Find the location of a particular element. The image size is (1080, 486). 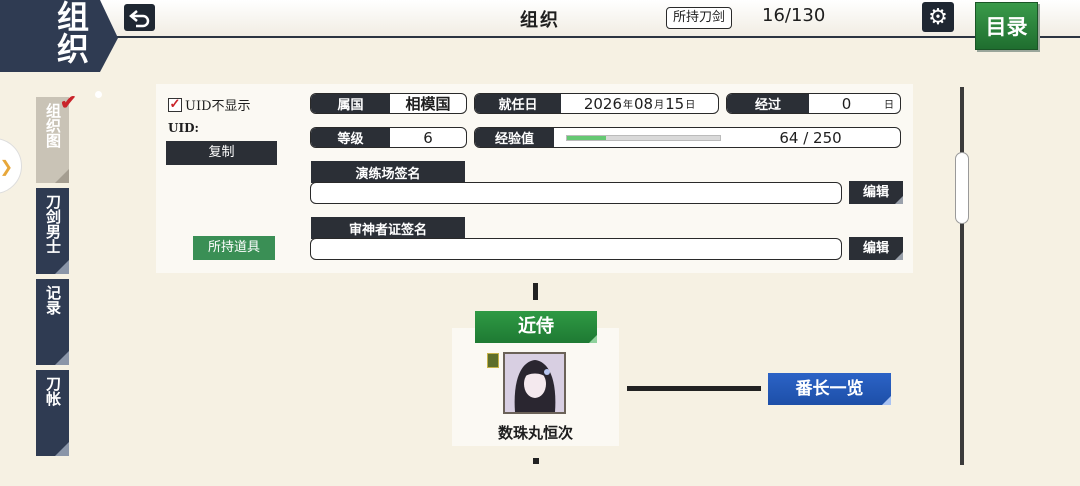

exp-value: 64 / 250 is located at coordinates (810, 137).